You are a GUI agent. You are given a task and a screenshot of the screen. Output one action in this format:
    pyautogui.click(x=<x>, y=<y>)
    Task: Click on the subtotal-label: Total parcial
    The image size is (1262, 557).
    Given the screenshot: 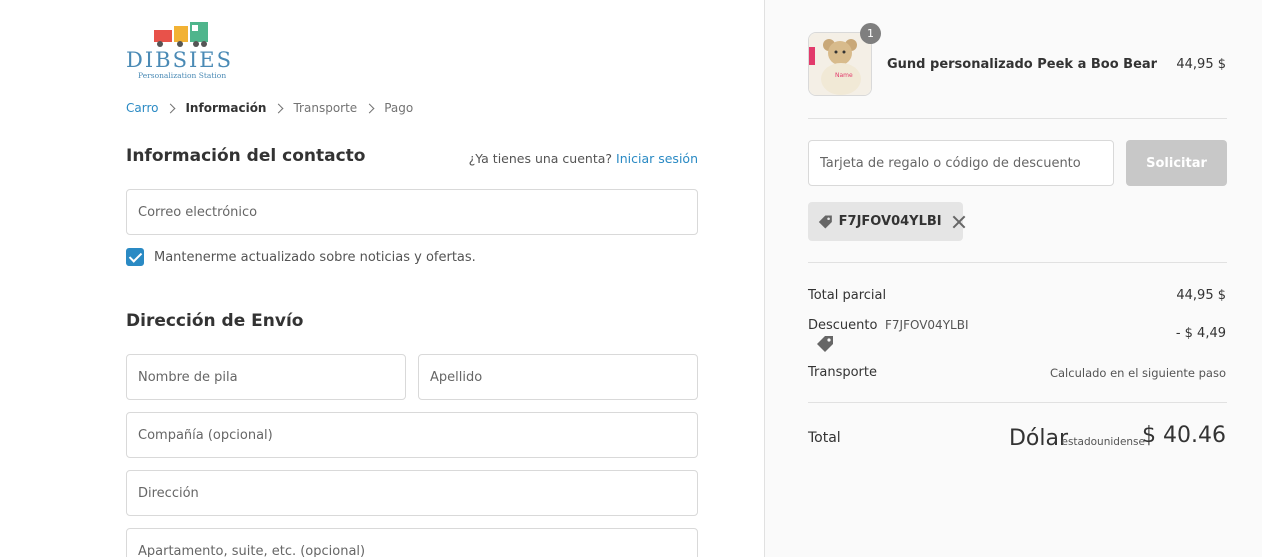 What is the action you would take?
    pyautogui.click(x=847, y=295)
    